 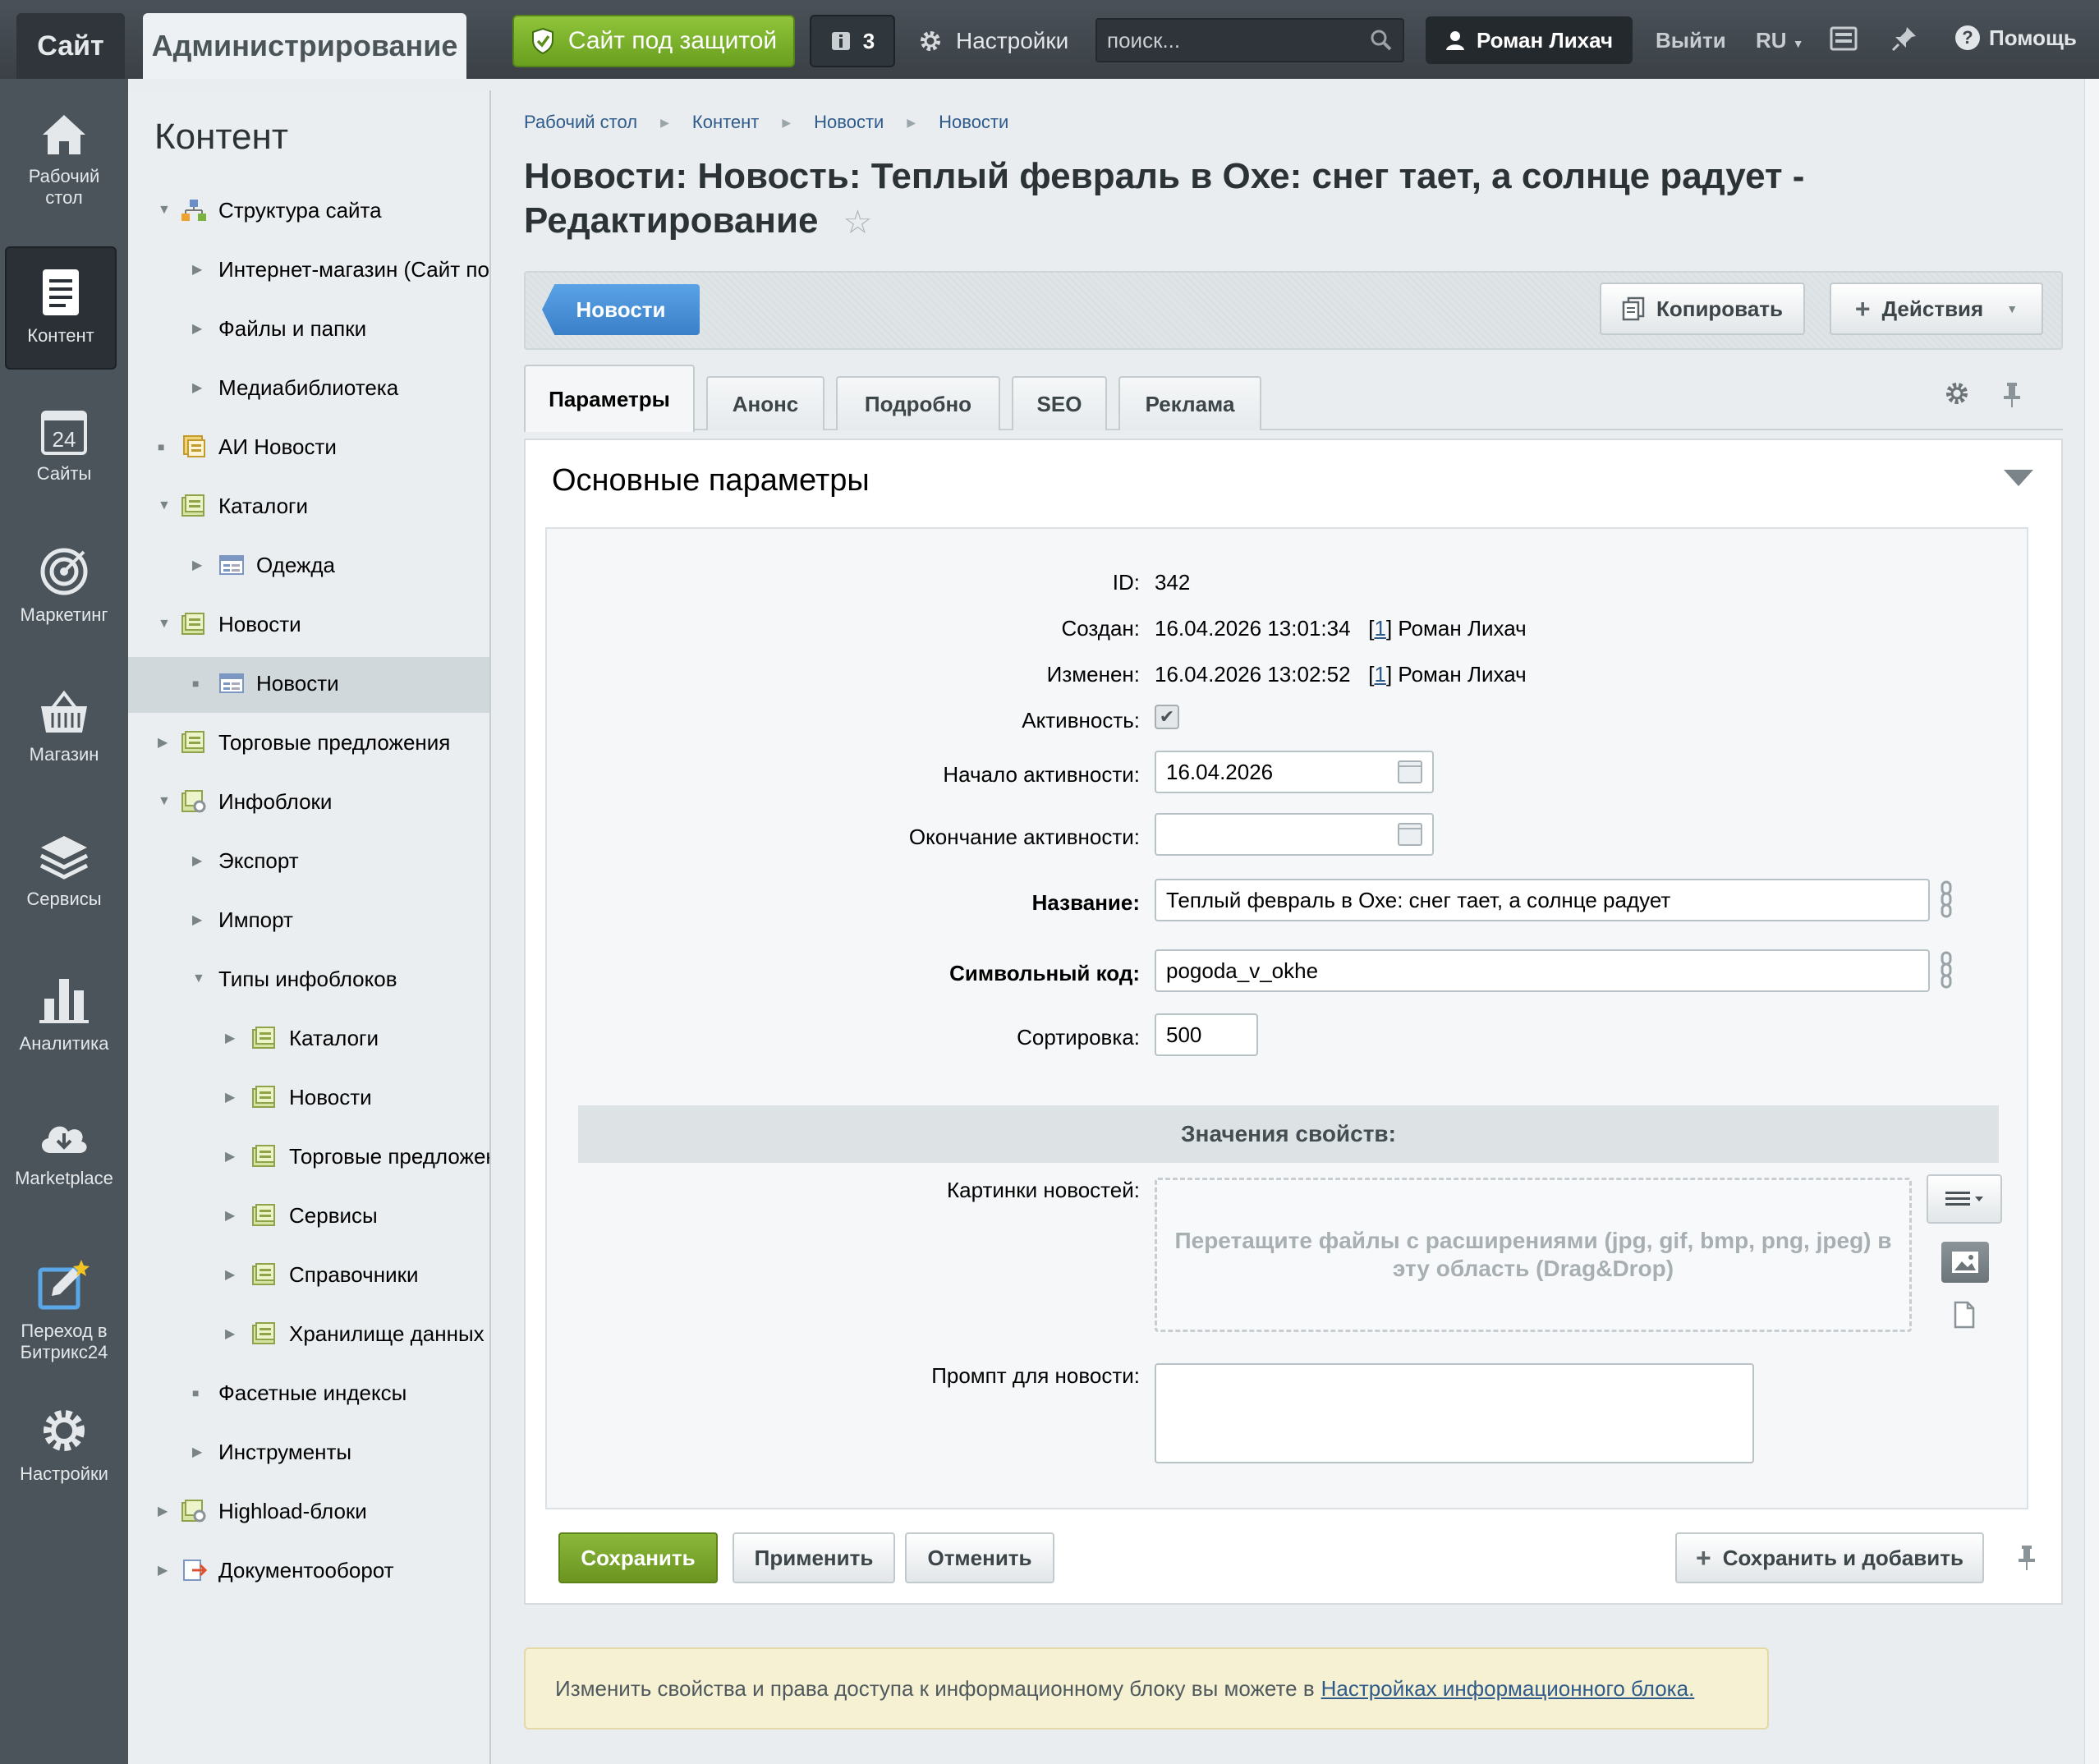 What do you see at coordinates (262, 1511) in the screenshot?
I see `tree-item-highload: ▶ Highload-блоки` at bounding box center [262, 1511].